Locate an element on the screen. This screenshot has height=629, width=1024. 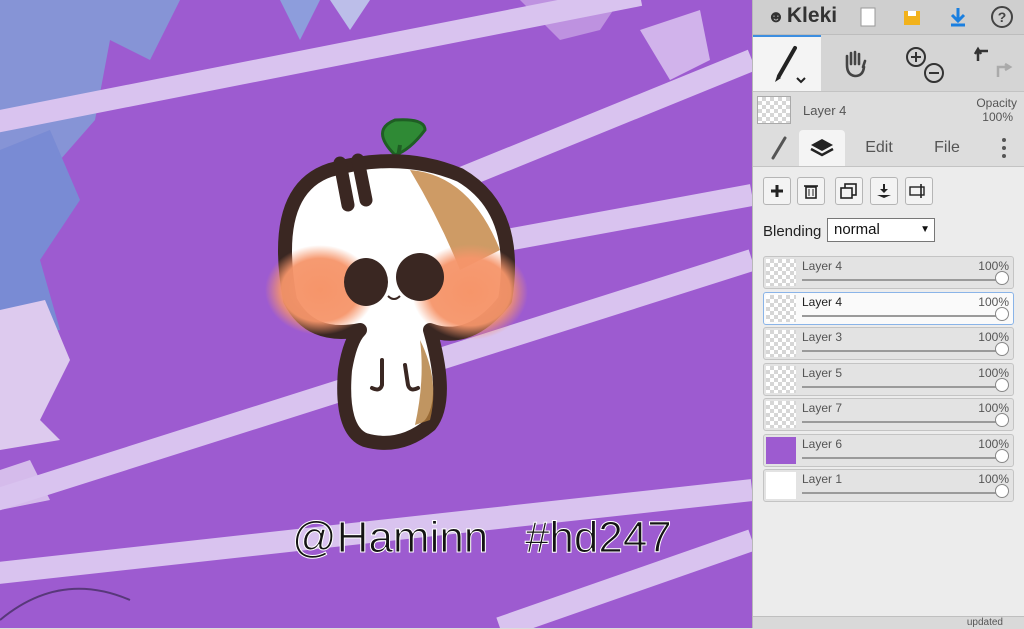
hand-icon is located at coordinates (856, 64).